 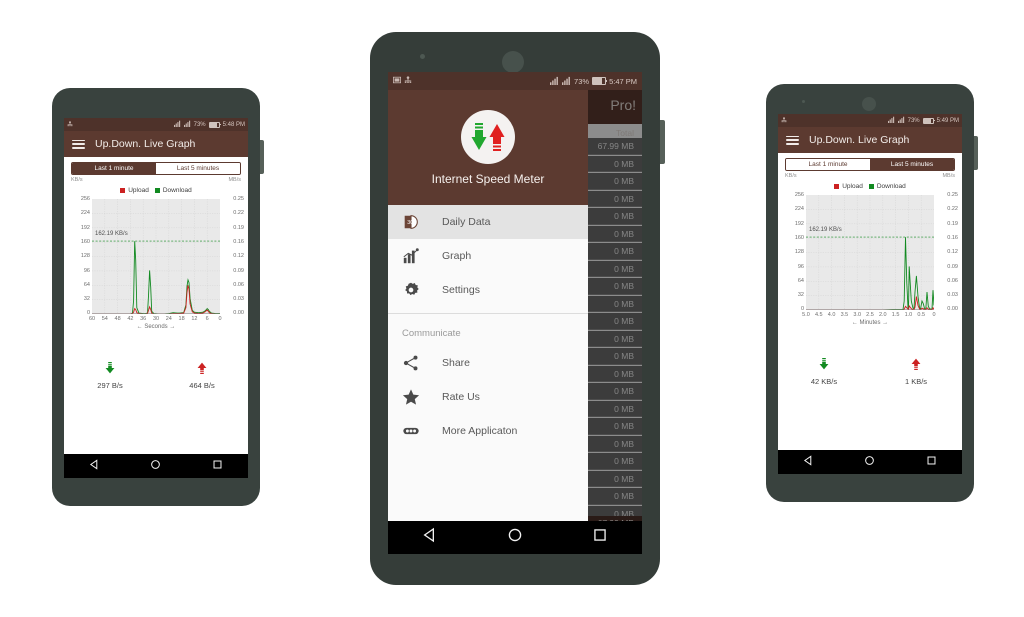 What do you see at coordinates (156, 327) in the screenshot?
I see `x-axis-label: ← Seconds →` at bounding box center [156, 327].